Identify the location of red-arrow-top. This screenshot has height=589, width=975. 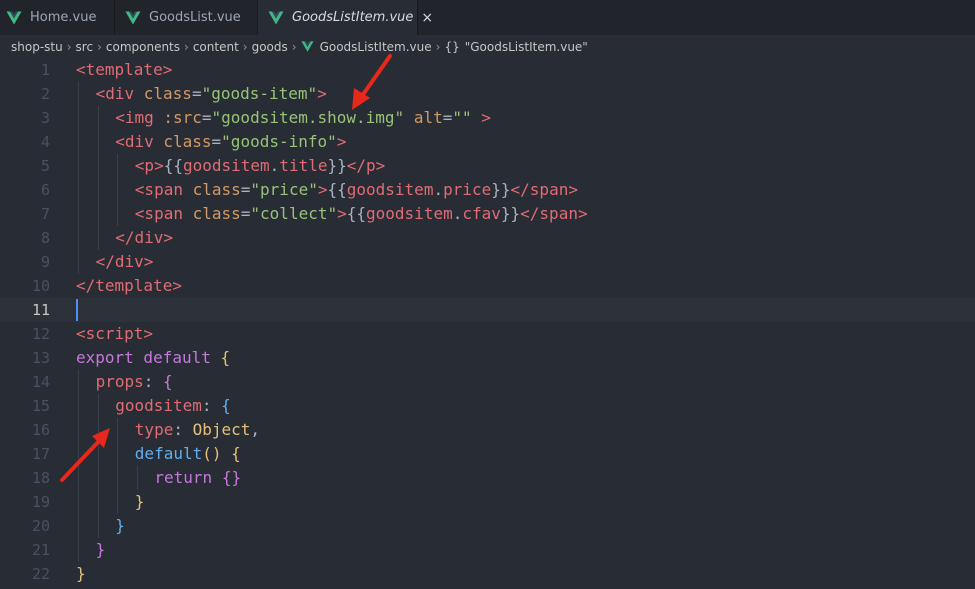
(372, 82).